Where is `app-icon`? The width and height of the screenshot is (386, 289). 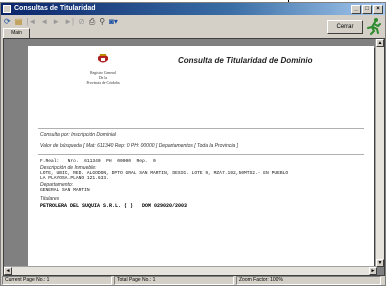
app-icon is located at coordinates (7, 9).